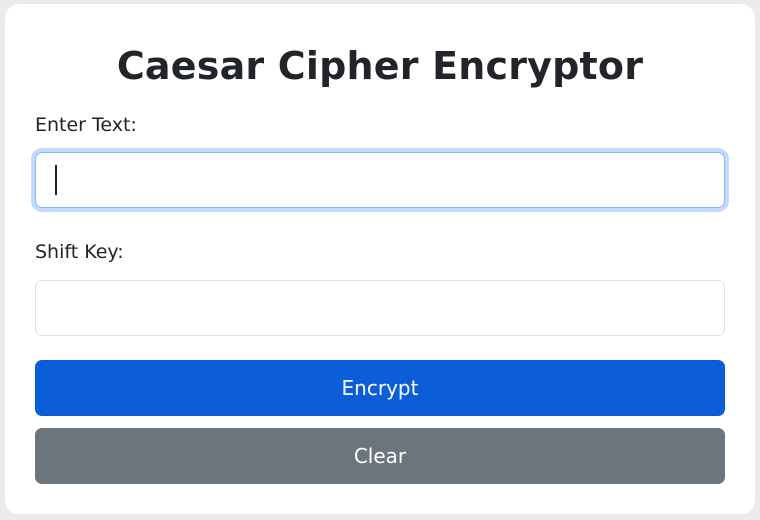 The width and height of the screenshot is (760, 520). What do you see at coordinates (380, 180) in the screenshot?
I see `text-input` at bounding box center [380, 180].